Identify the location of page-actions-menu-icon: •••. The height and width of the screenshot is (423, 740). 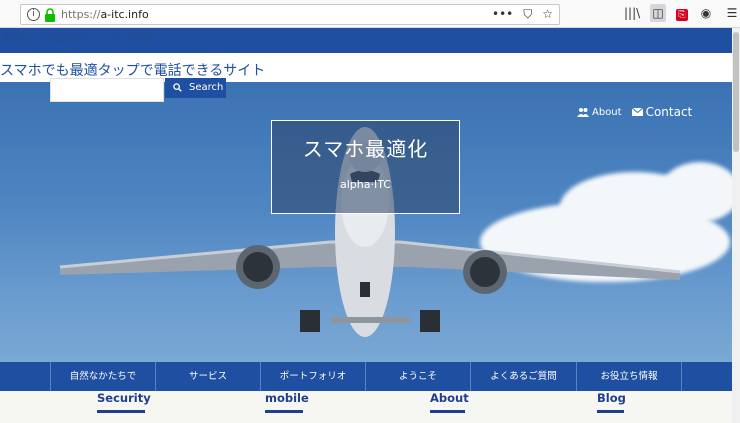
(502, 14).